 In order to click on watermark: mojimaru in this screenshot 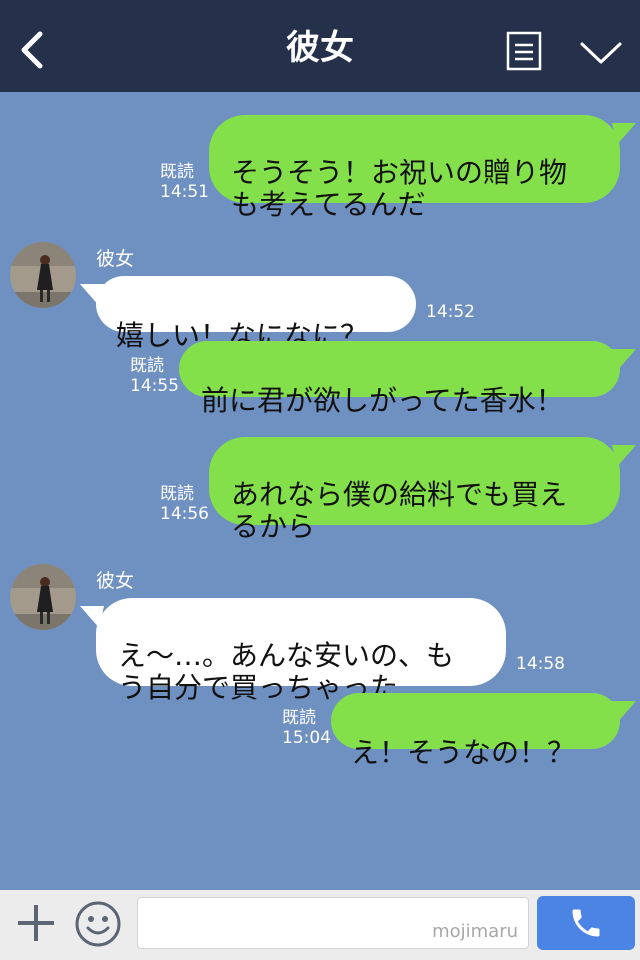, I will do `click(475, 931)`.